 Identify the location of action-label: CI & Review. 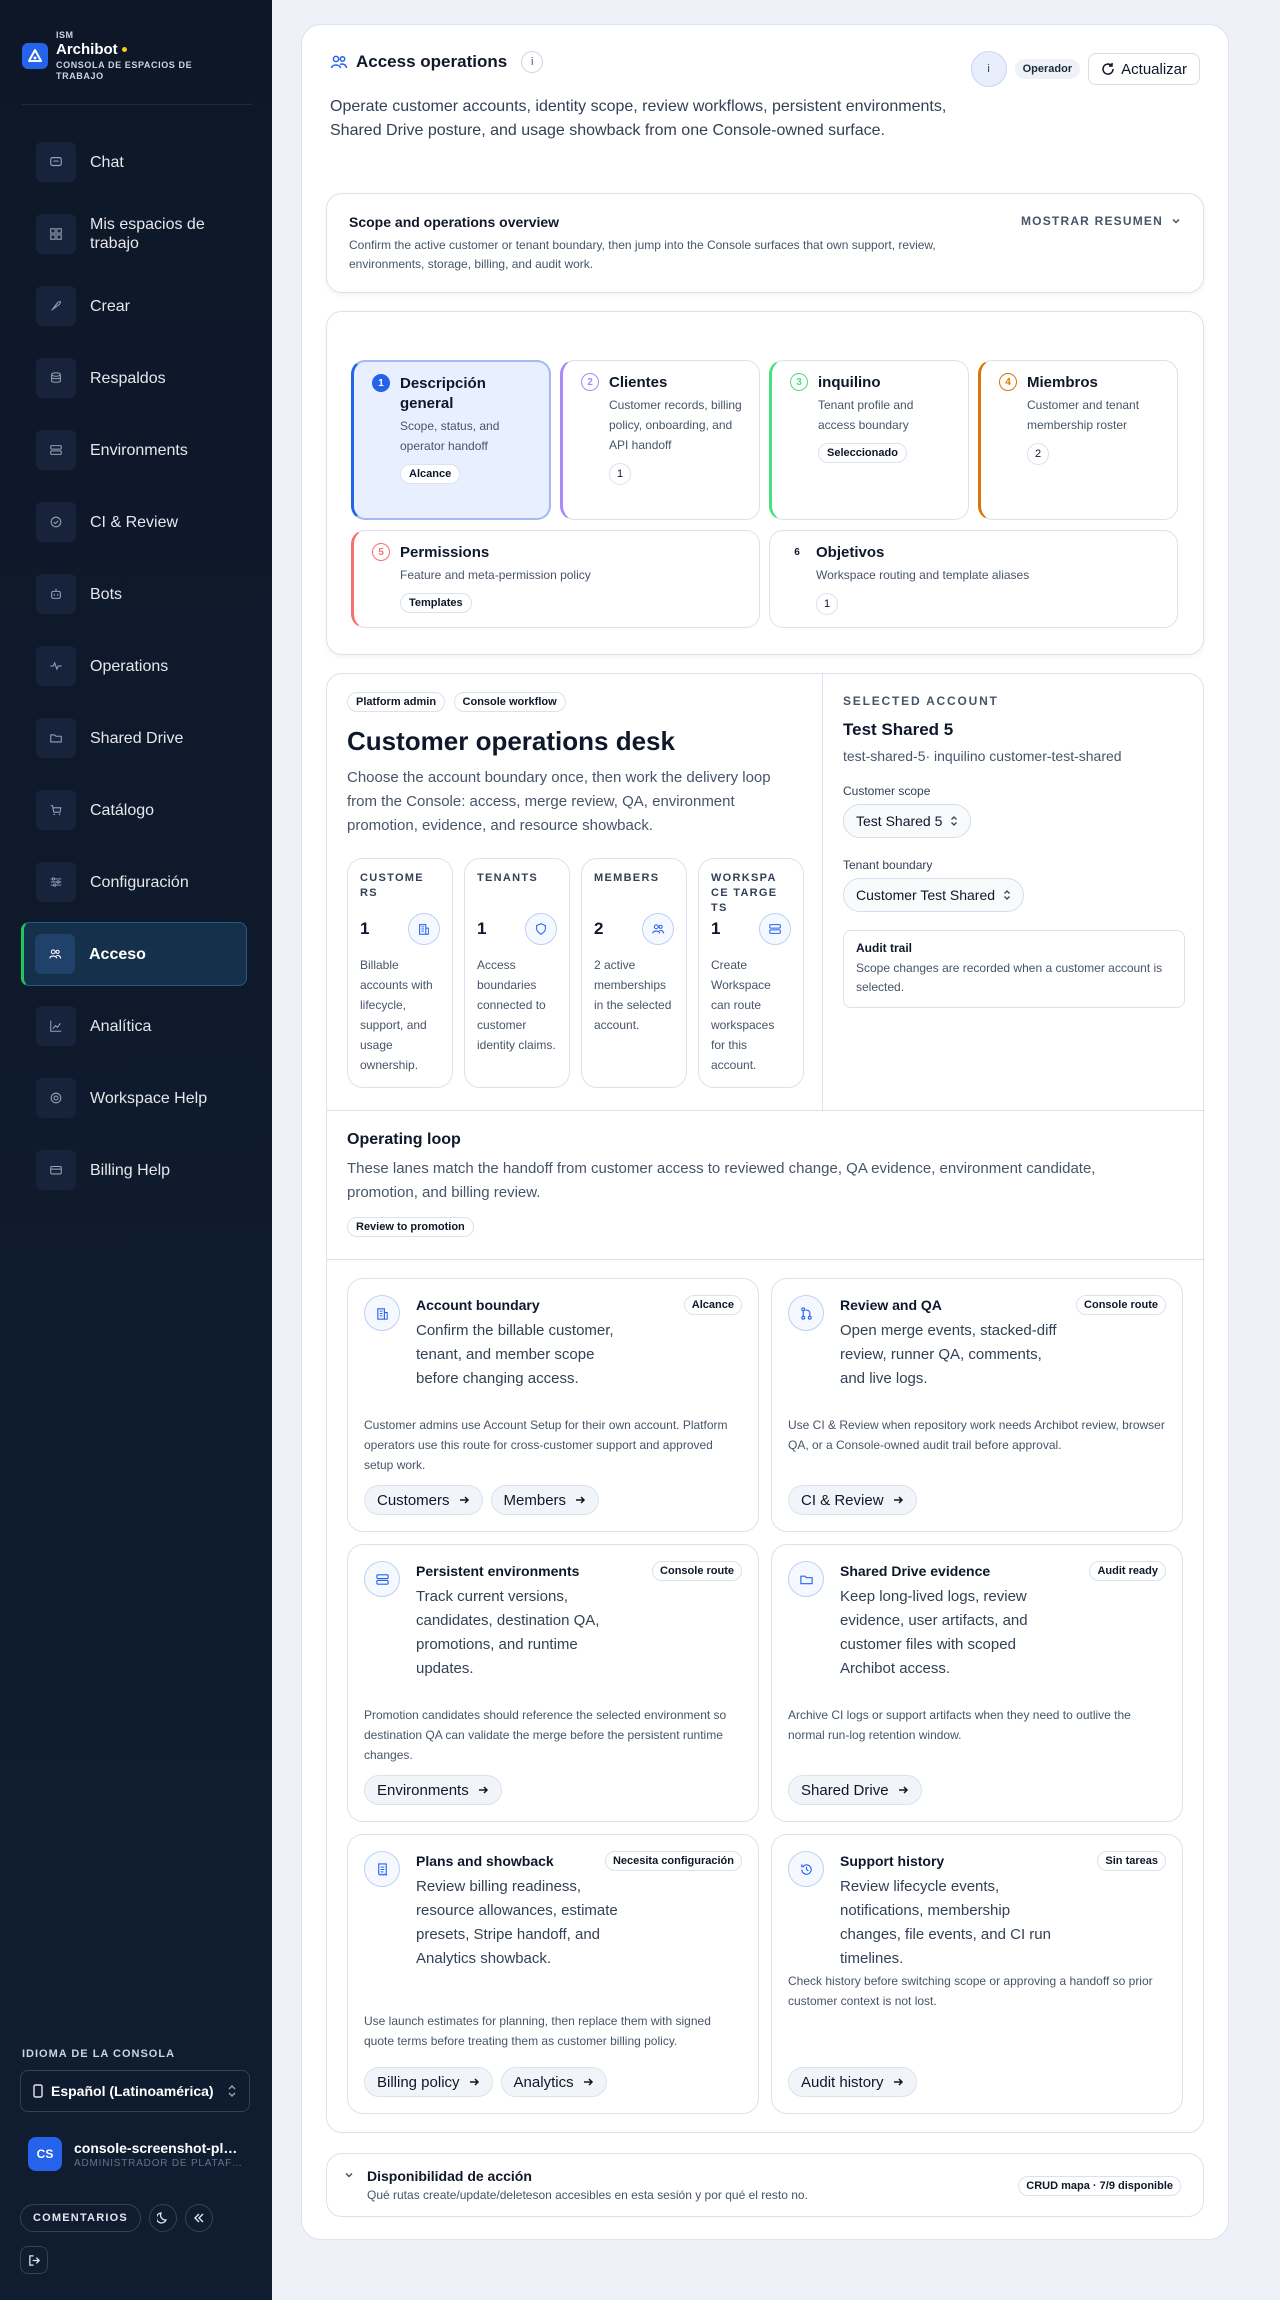
(842, 1500).